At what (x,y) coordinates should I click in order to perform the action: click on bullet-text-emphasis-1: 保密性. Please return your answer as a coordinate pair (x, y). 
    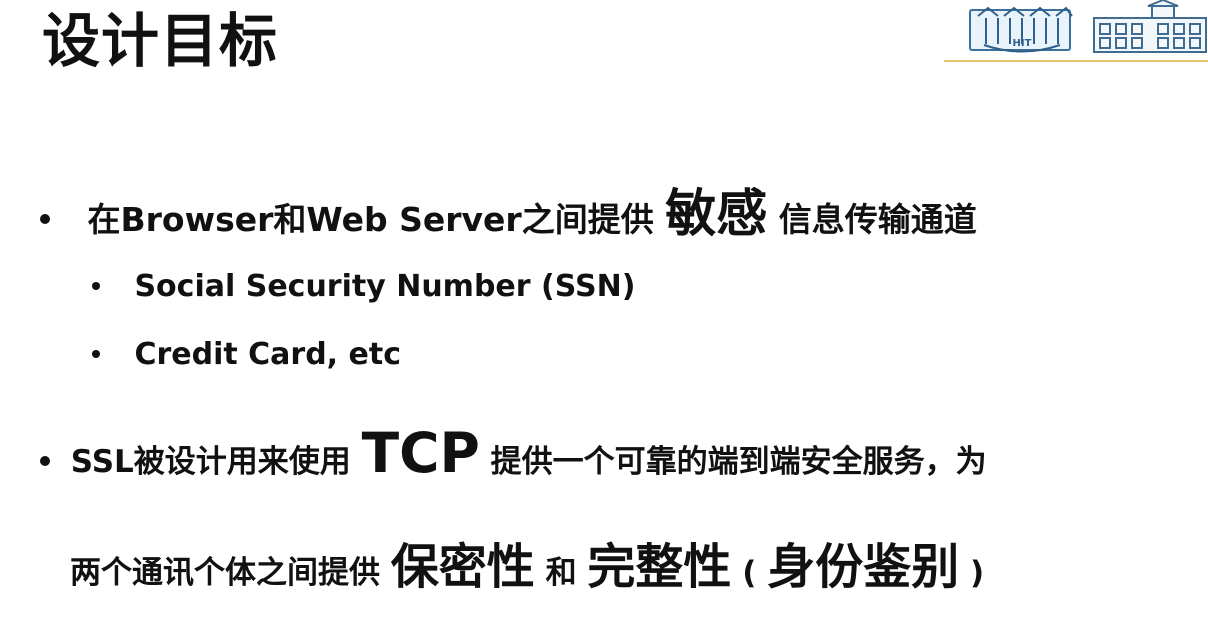
    Looking at the image, I should click on (462, 567).